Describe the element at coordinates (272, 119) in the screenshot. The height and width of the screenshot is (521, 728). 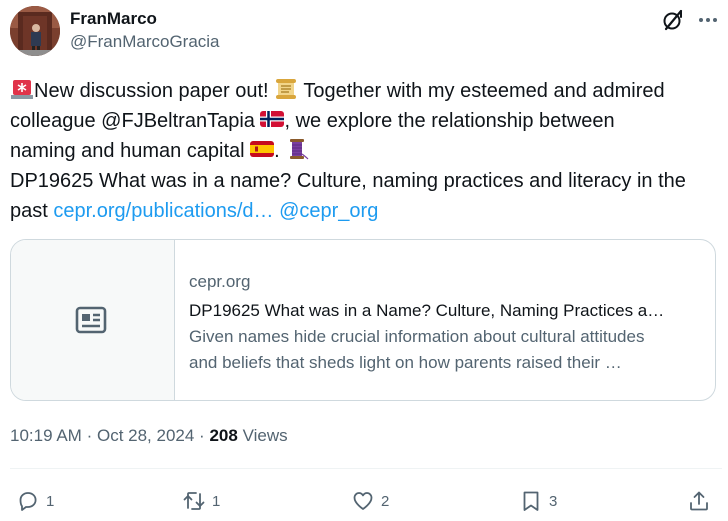
I see `norway-flag-emoji` at that location.